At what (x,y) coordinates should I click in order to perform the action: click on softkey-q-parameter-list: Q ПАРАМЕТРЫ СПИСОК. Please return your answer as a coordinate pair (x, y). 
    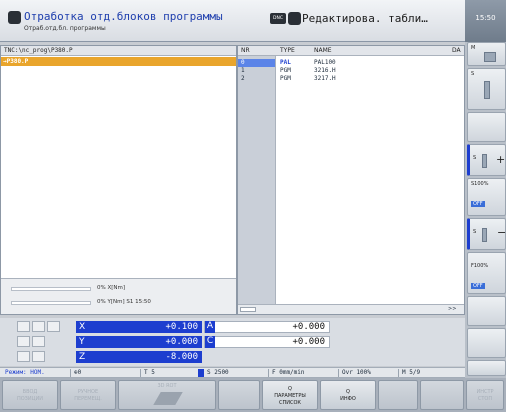
    Looking at the image, I should click on (290, 395).